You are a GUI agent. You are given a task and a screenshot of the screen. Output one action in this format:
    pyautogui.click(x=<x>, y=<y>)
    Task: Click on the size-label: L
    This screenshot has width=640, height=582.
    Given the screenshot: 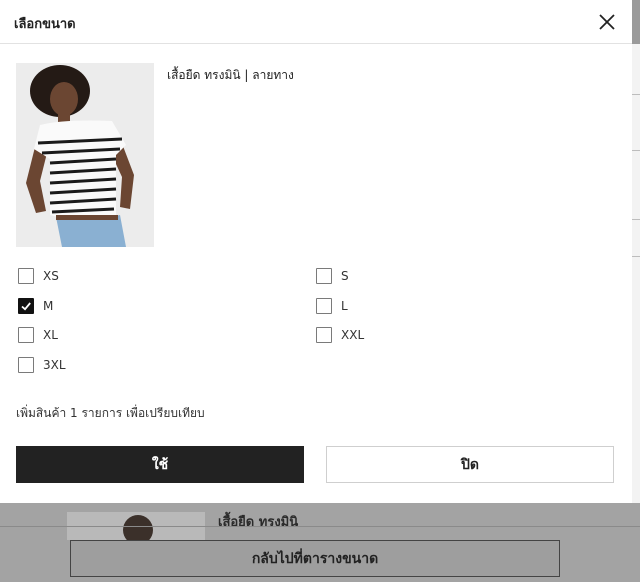 What is the action you would take?
    pyautogui.click(x=344, y=306)
    